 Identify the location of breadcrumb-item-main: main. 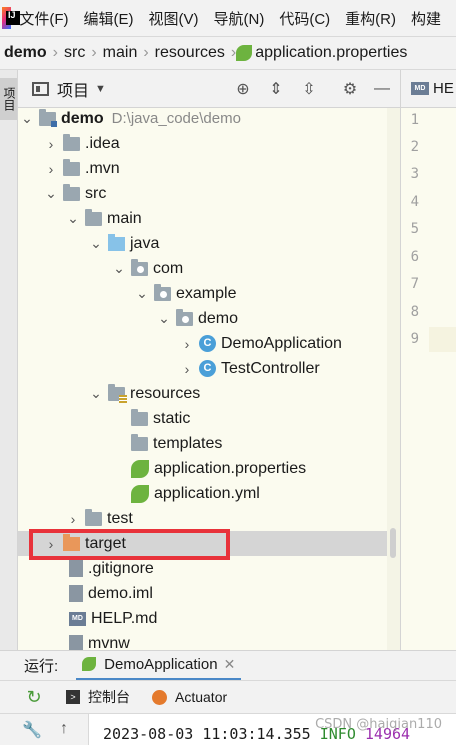
(120, 53).